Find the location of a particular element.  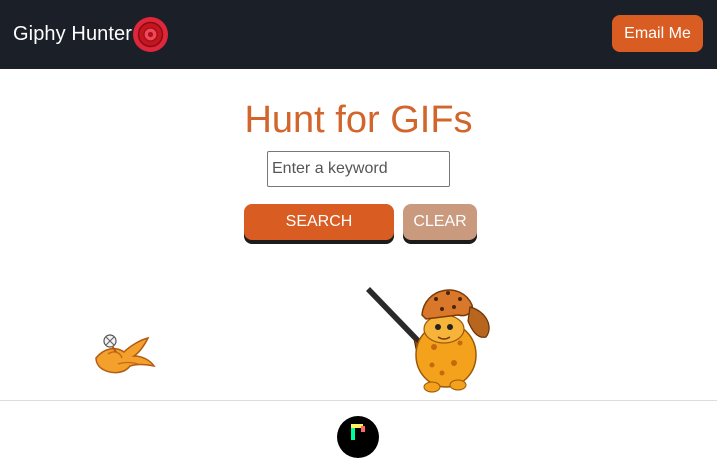

footer-divider is located at coordinates (358, 400).